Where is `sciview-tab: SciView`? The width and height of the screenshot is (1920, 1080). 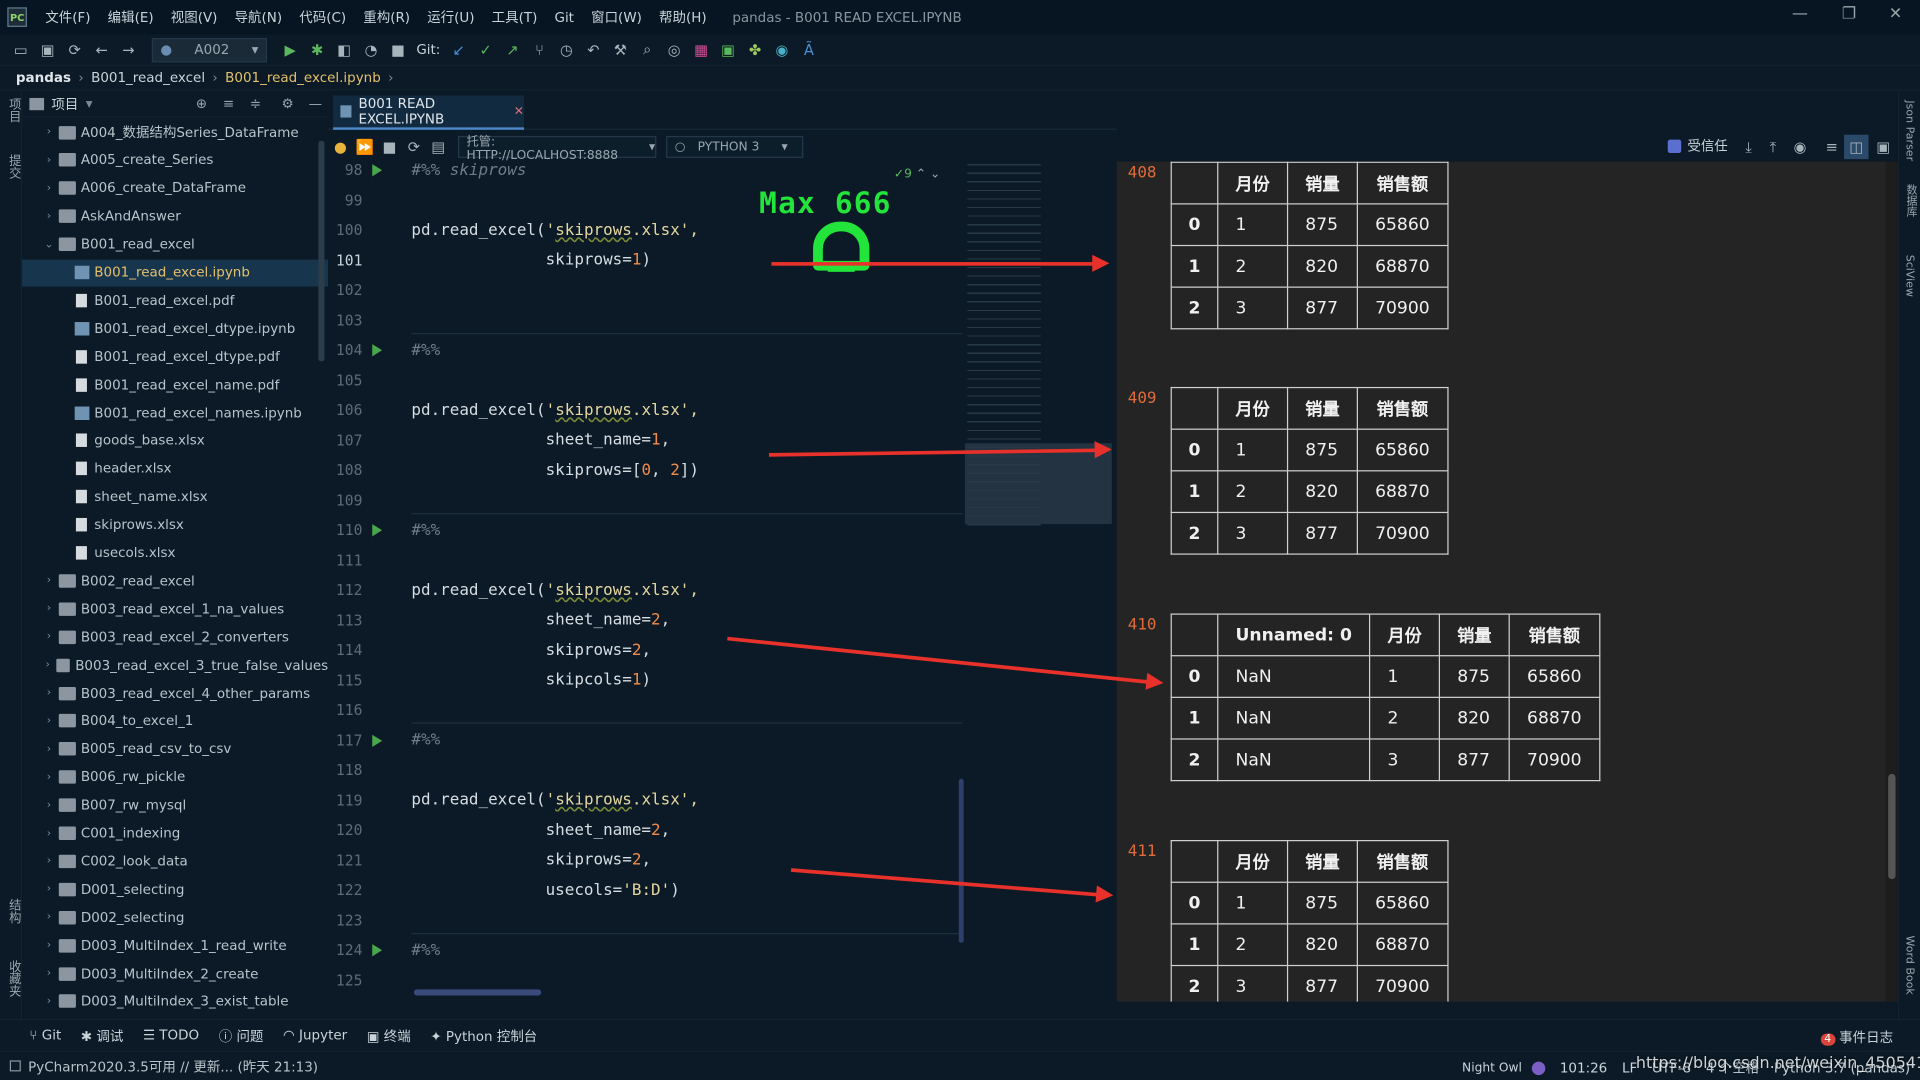
sciview-tab: SciView is located at coordinates (1909, 276).